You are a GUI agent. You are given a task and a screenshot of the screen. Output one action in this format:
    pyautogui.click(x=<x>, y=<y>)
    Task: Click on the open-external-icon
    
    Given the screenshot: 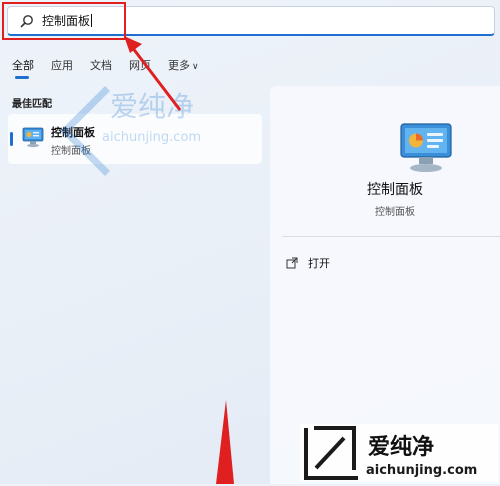 What is the action you would take?
    pyautogui.click(x=292, y=263)
    